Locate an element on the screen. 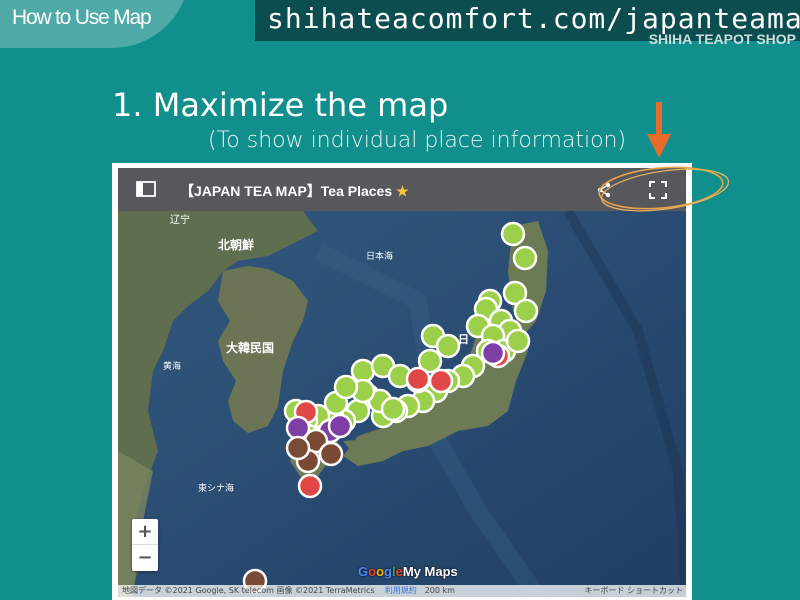 Image resolution: width=800 pixels, height=600 pixels. map-title-text: 【JAPAN TEA MAP】Tea Places is located at coordinates (286, 191).